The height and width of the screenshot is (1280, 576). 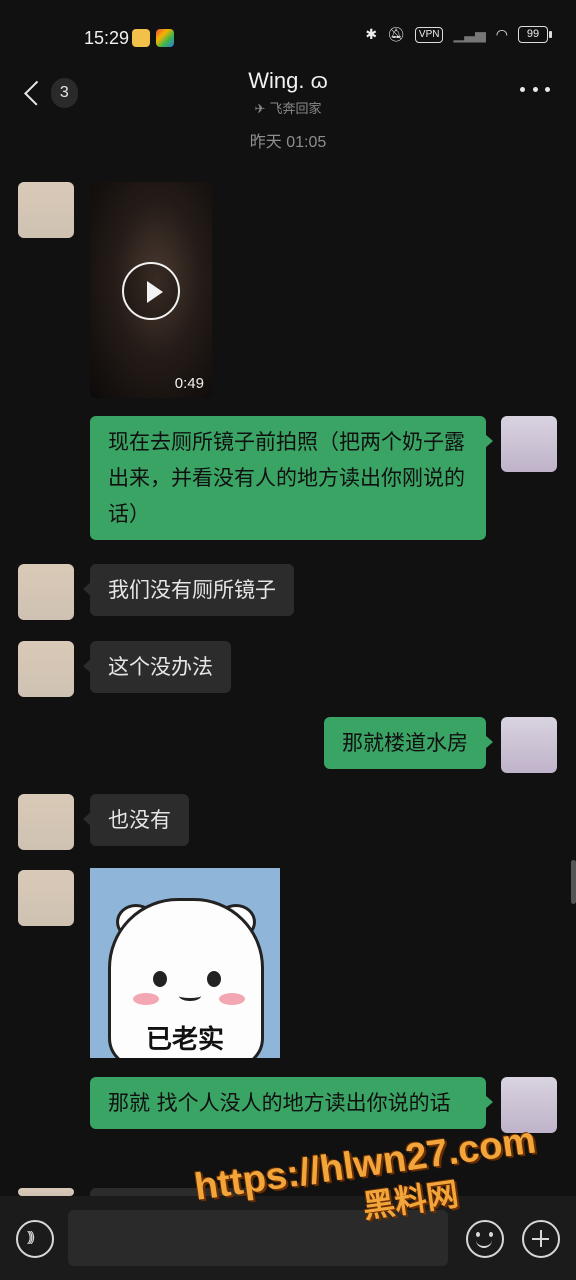 I want to click on received-message: 我们没有厕所镜子, so click(x=188, y=590).